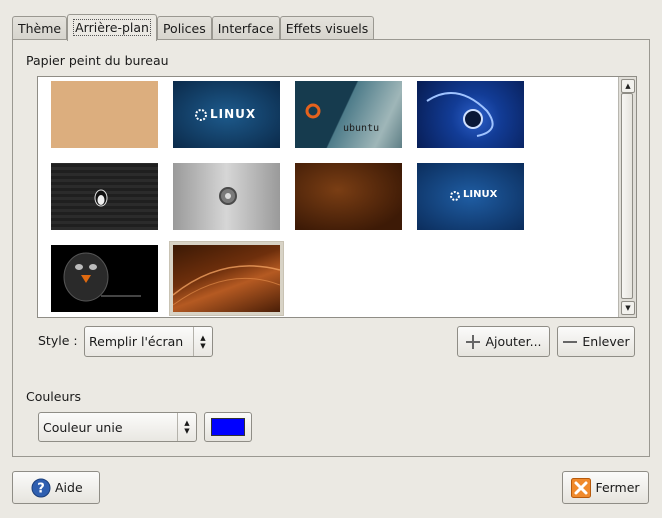 The width and height of the screenshot is (662, 518). What do you see at coordinates (628, 86) in the screenshot?
I see `scroll-up-arrow-icon: ▲` at bounding box center [628, 86].